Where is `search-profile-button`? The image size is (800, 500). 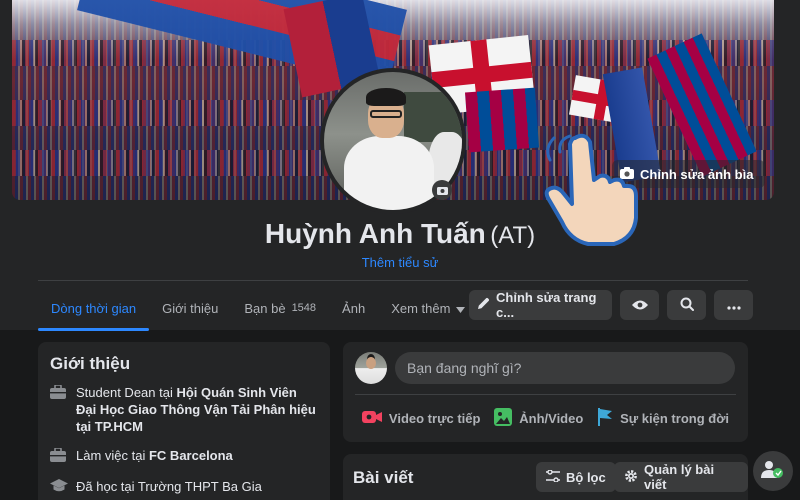 search-profile-button is located at coordinates (686, 305).